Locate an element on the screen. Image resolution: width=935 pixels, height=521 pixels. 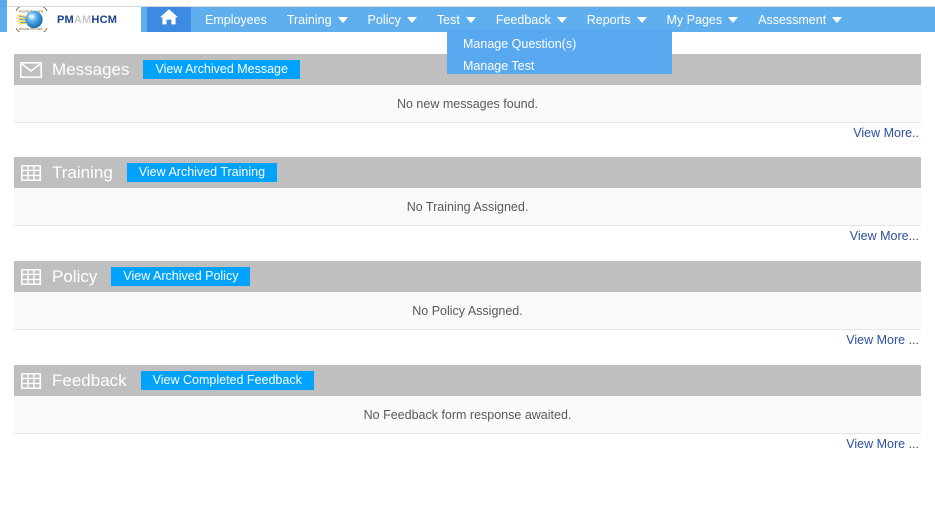
nav-item-label: My Pages is located at coordinates (694, 19).